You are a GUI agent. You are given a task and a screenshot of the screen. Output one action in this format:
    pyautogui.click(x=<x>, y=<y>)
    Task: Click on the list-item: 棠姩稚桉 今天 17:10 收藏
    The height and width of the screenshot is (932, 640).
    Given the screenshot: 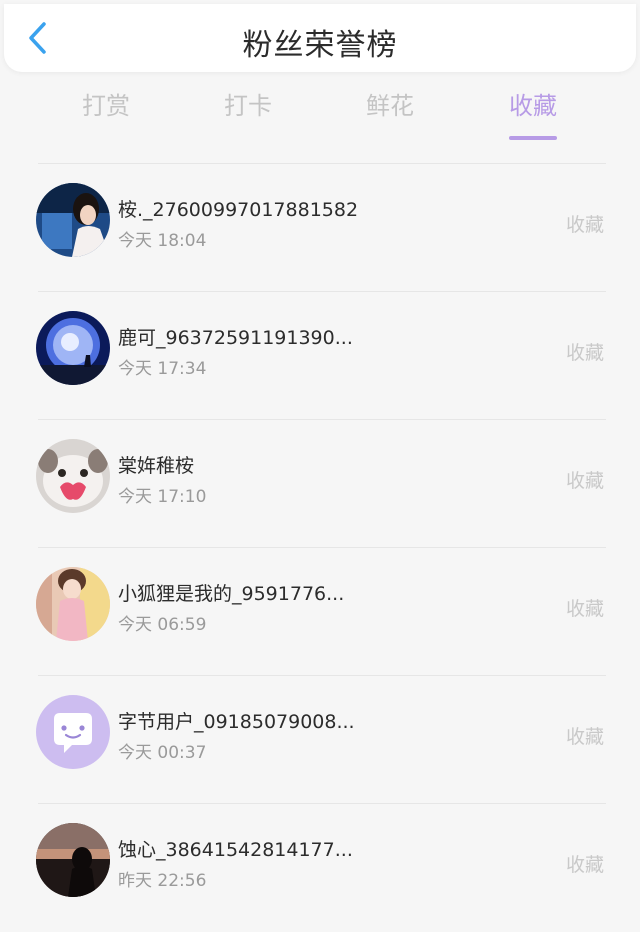 What is the action you would take?
    pyautogui.click(x=320, y=484)
    